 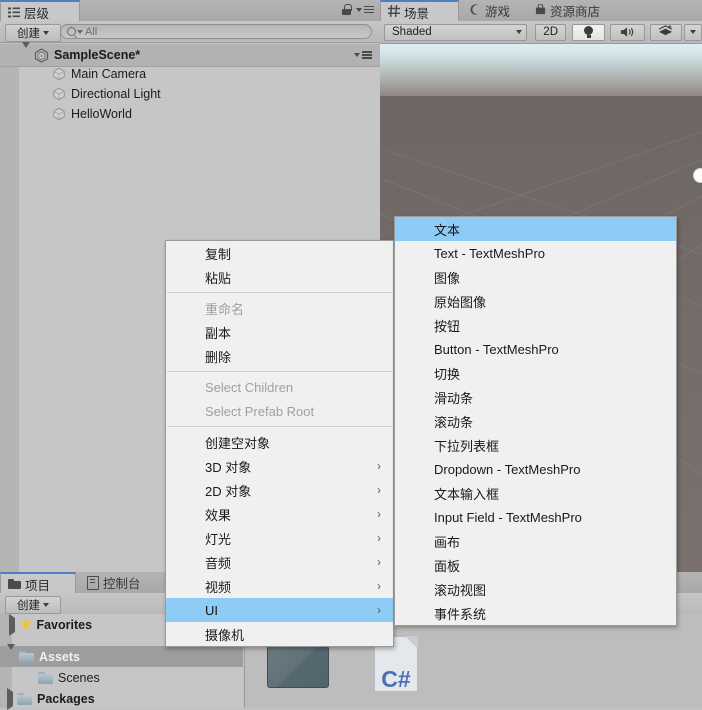 What do you see at coordinates (218, 563) in the screenshot?
I see `menu-item-label: 音频` at bounding box center [218, 563].